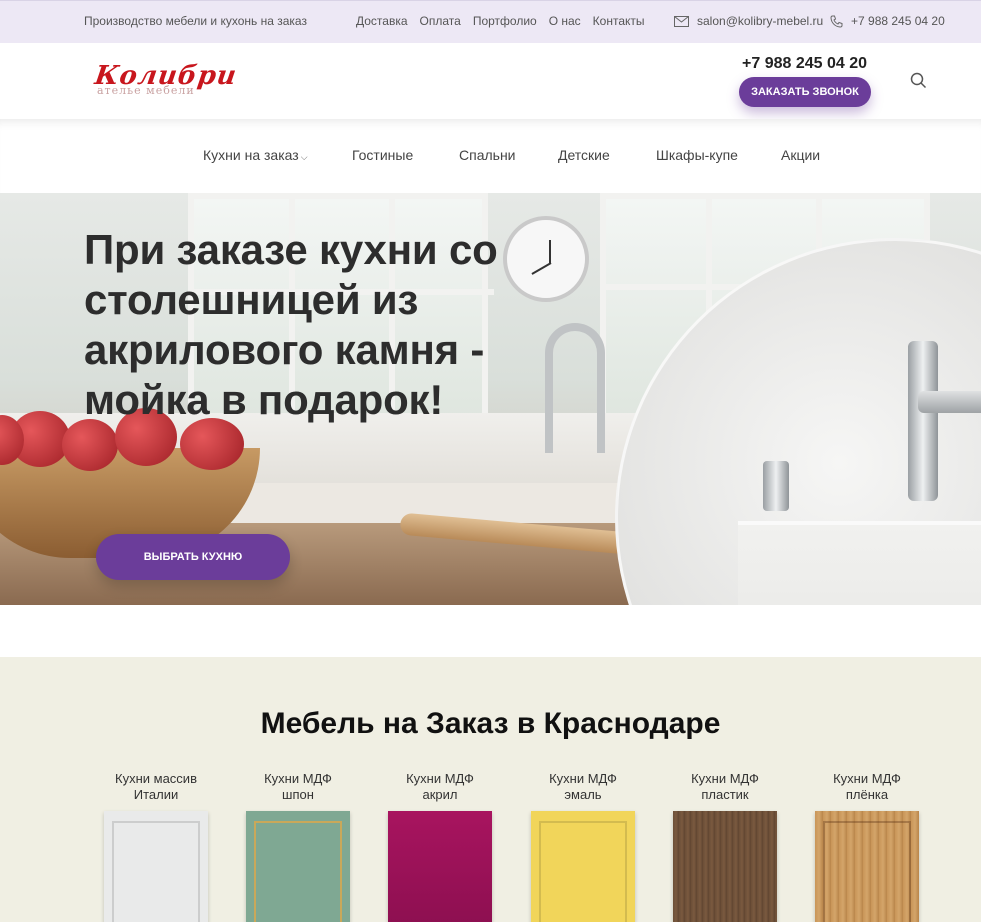 The image size is (981, 922). Describe the element at coordinates (800, 155) in the screenshot. I see `nav-promotions: Акции` at that location.